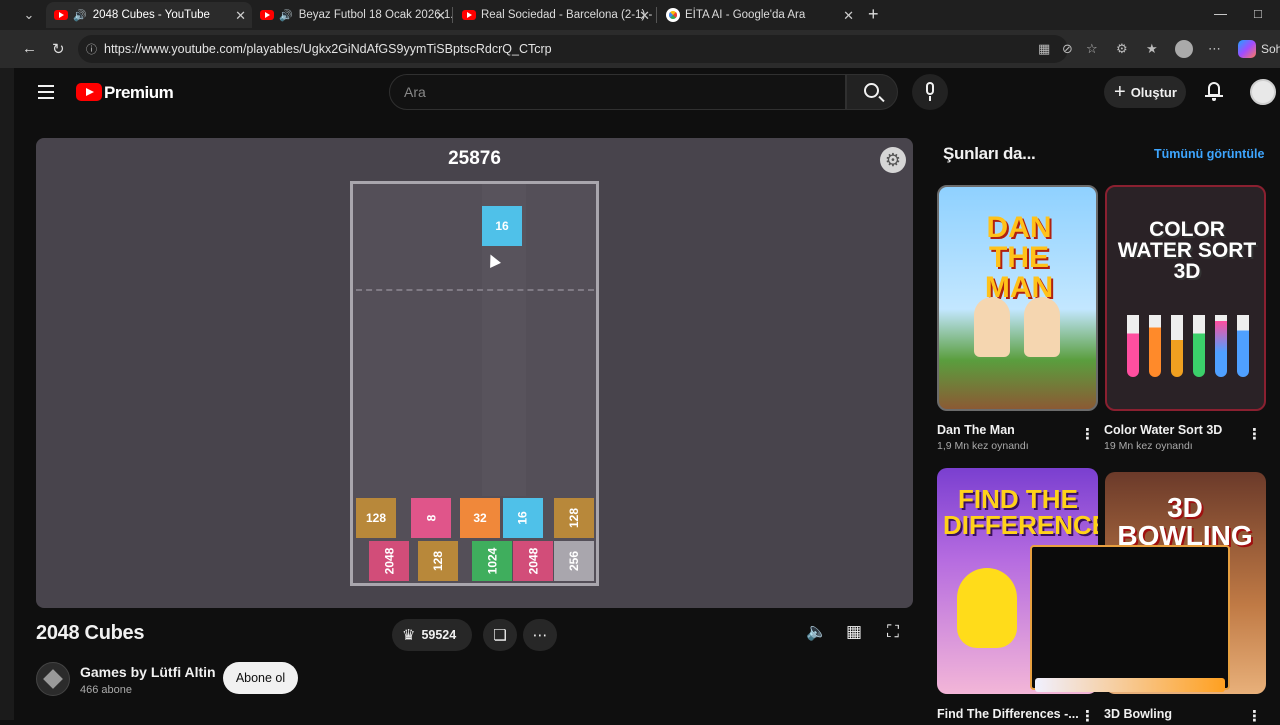 Image resolution: width=1280 pixels, height=725 pixels. What do you see at coordinates (617, 92) in the screenshot?
I see `search-input: Ara` at bounding box center [617, 92].